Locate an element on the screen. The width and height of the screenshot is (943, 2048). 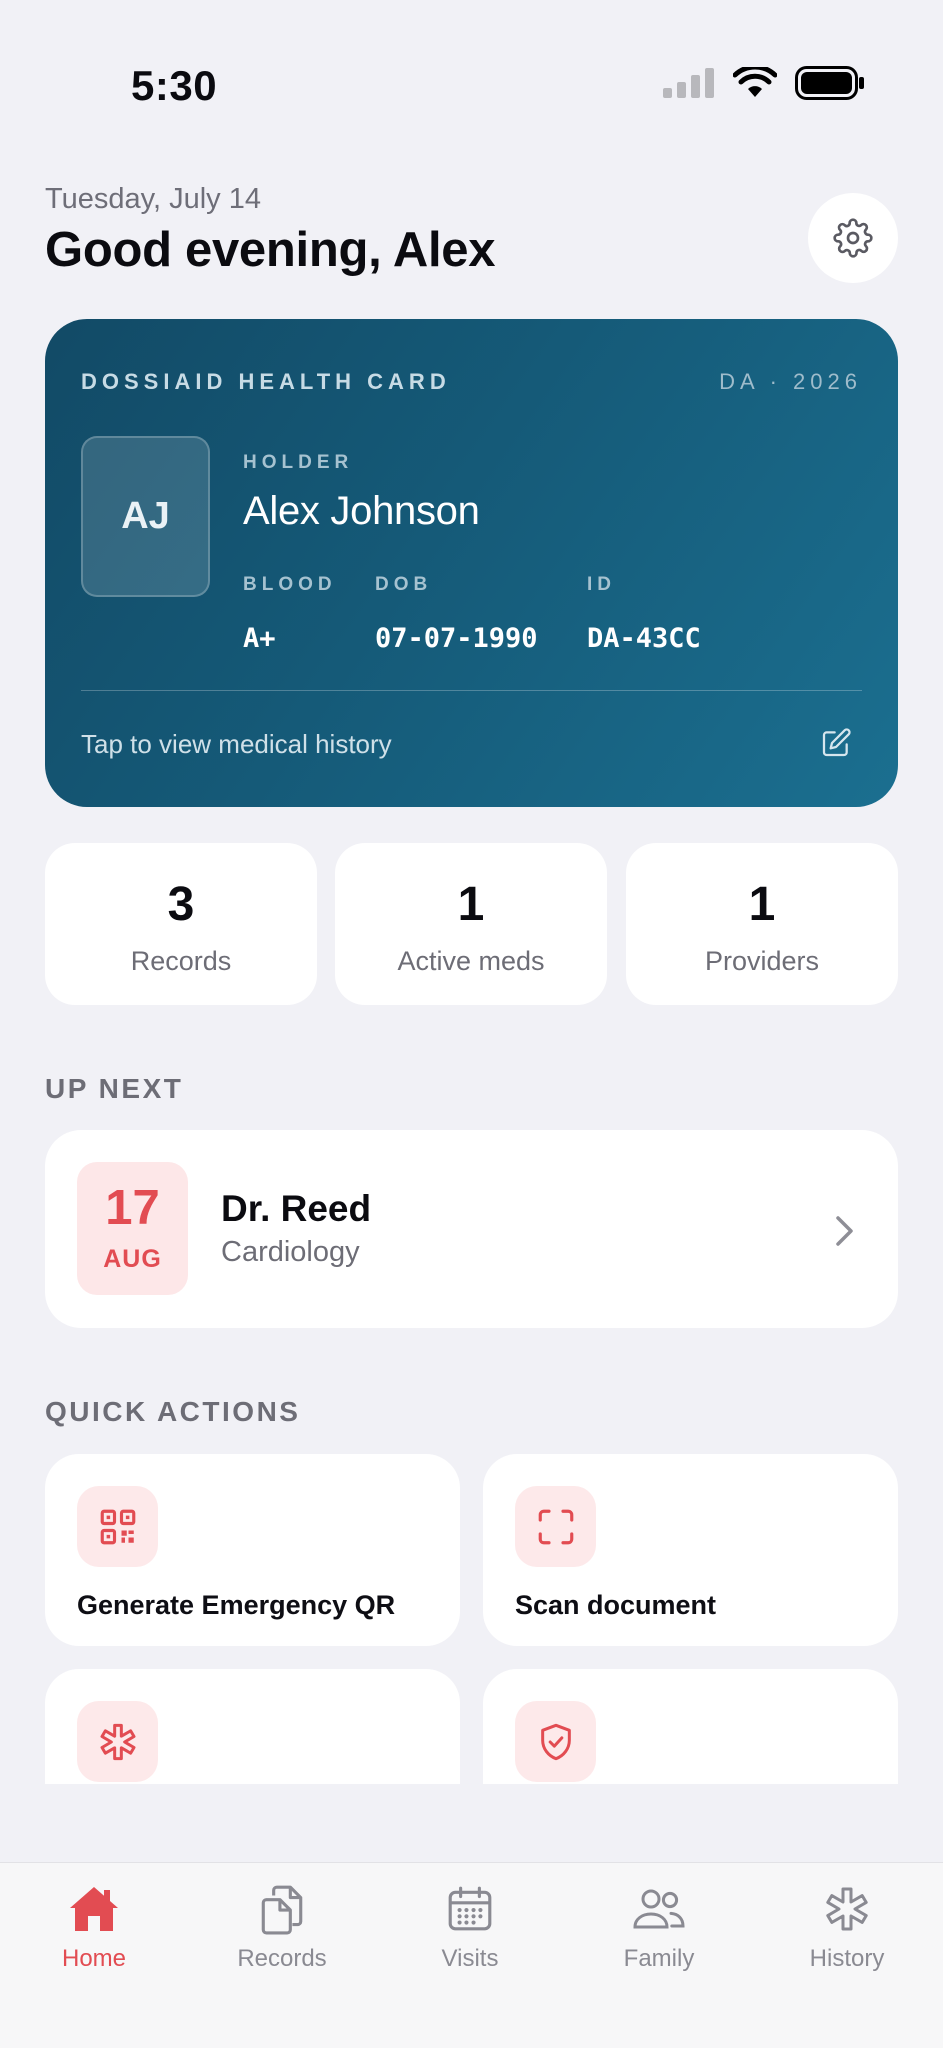
scan-document-button: Scan document is located at coordinates (690, 1550).